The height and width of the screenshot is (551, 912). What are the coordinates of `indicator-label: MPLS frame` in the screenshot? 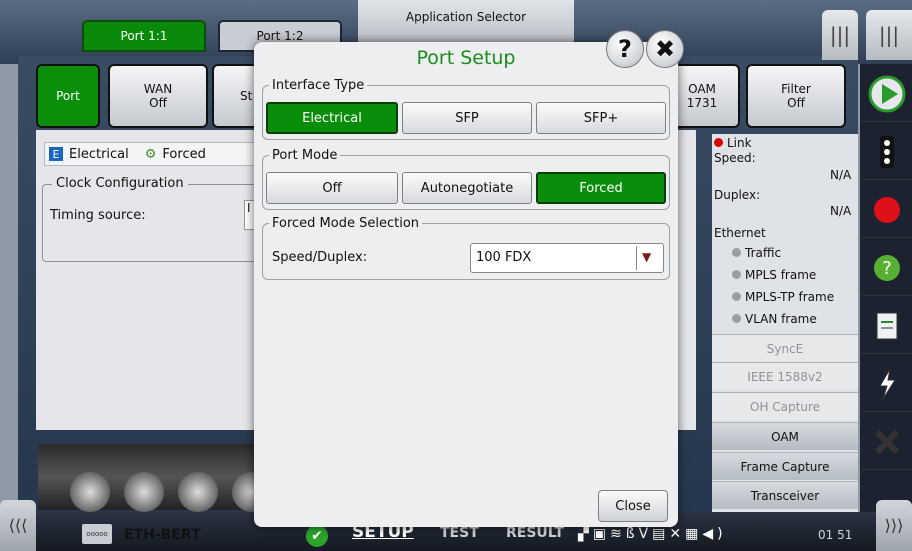 It's located at (781, 275).